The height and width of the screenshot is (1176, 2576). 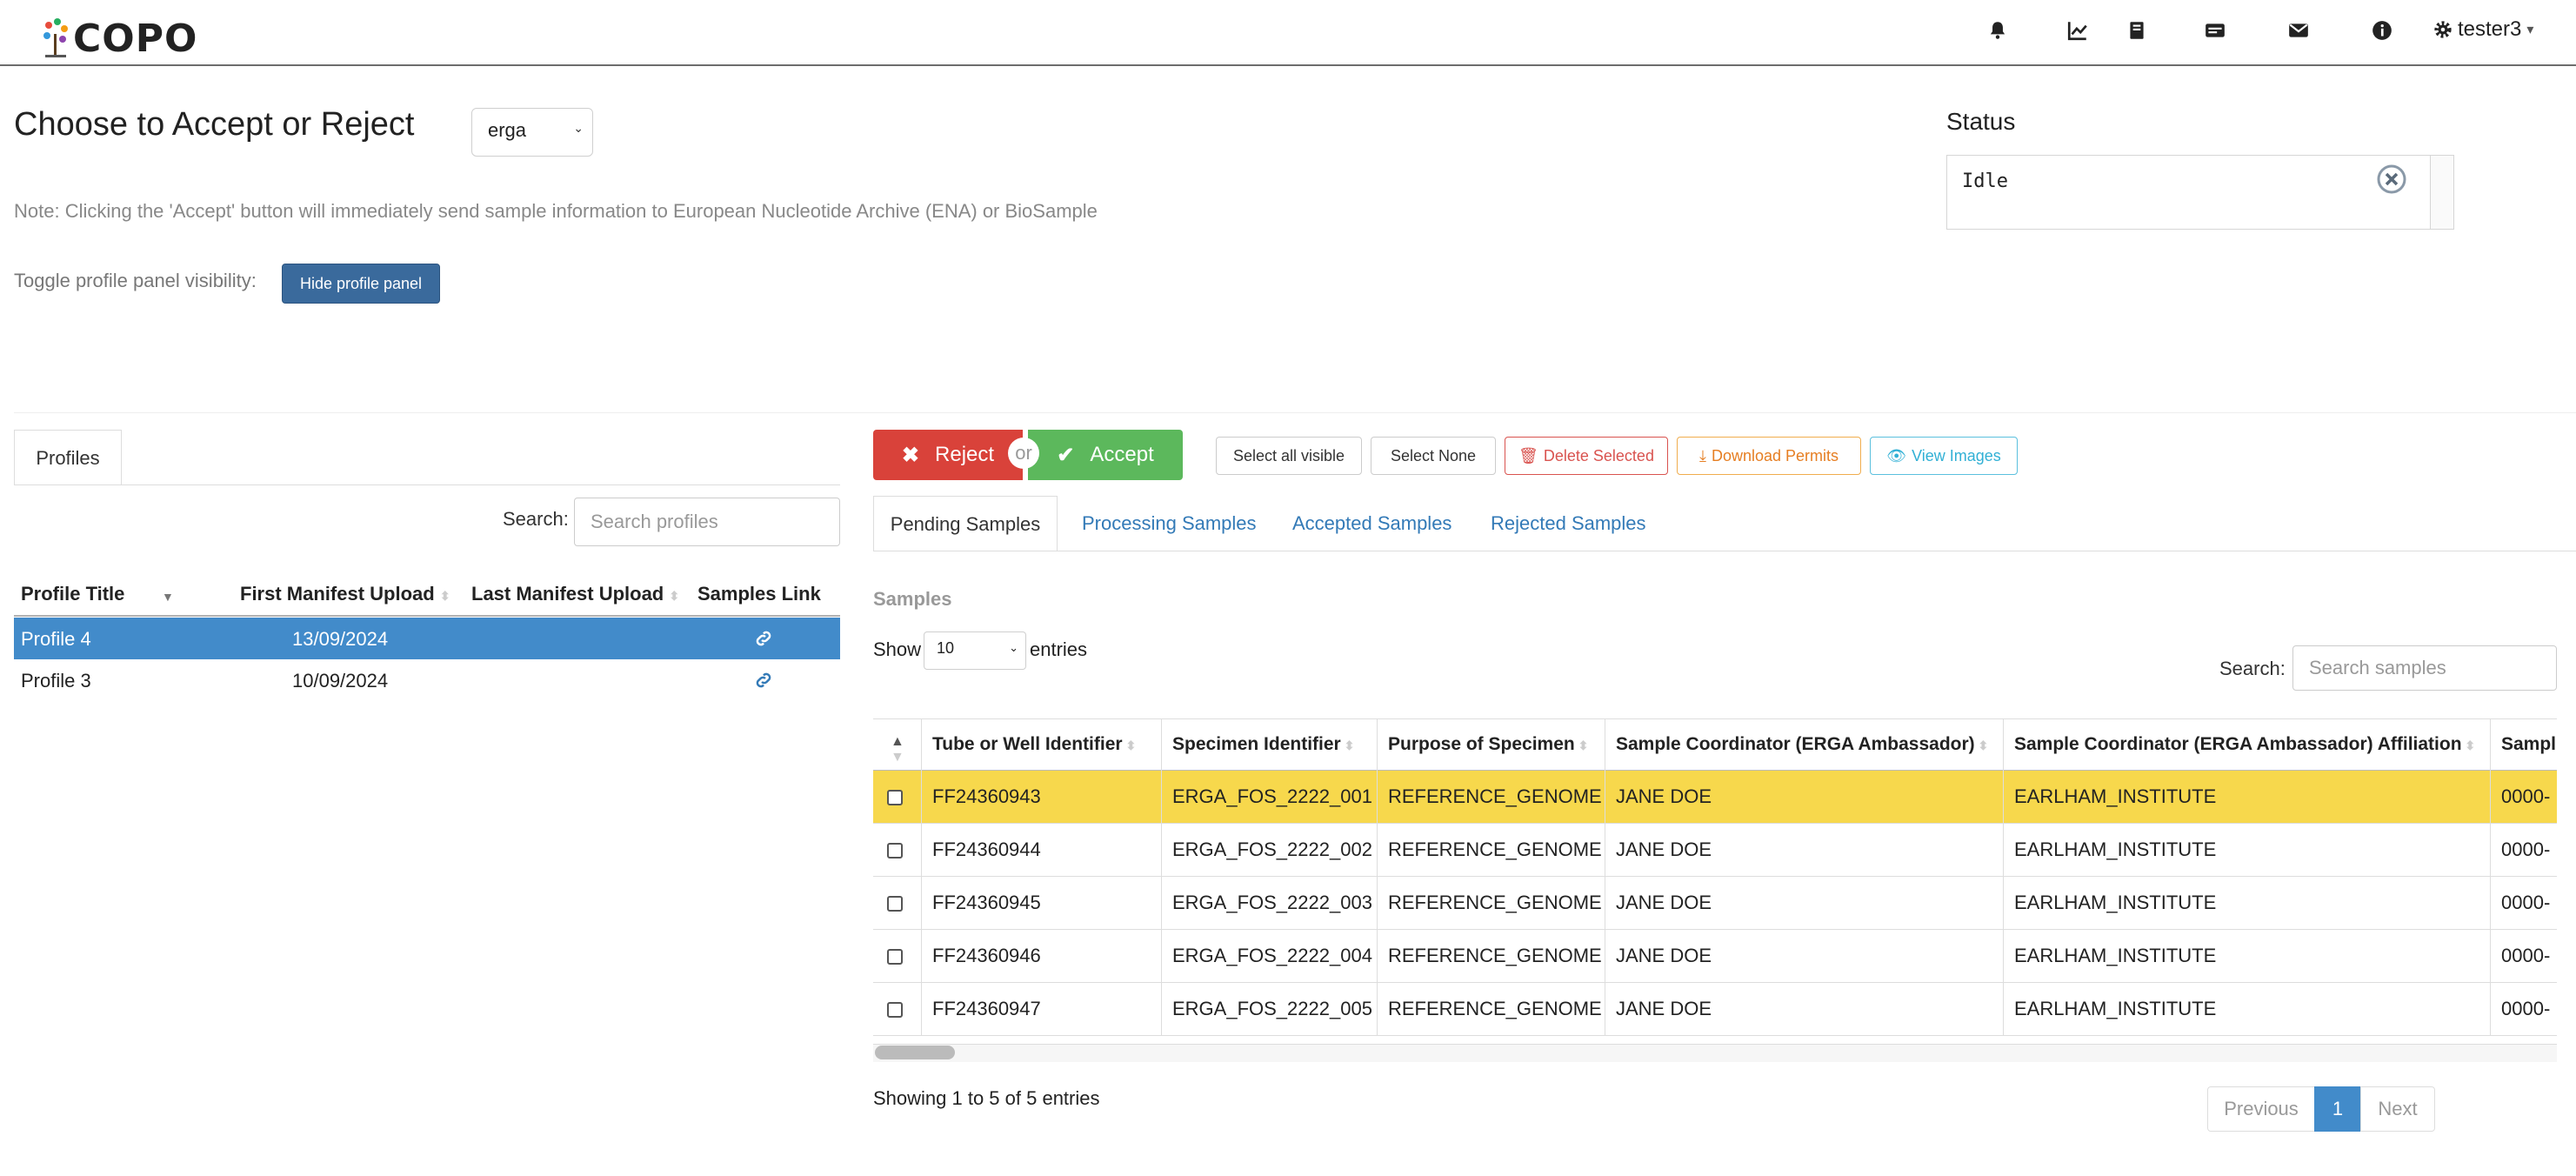 What do you see at coordinates (427, 680) in the screenshot?
I see `profile-row: Profile 3 10/09/2024` at bounding box center [427, 680].